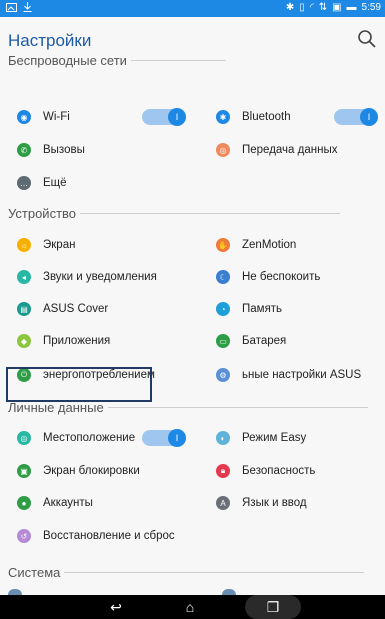  Describe the element at coordinates (56, 407) in the screenshot. I see `section-personal-label: Личные данные` at that location.